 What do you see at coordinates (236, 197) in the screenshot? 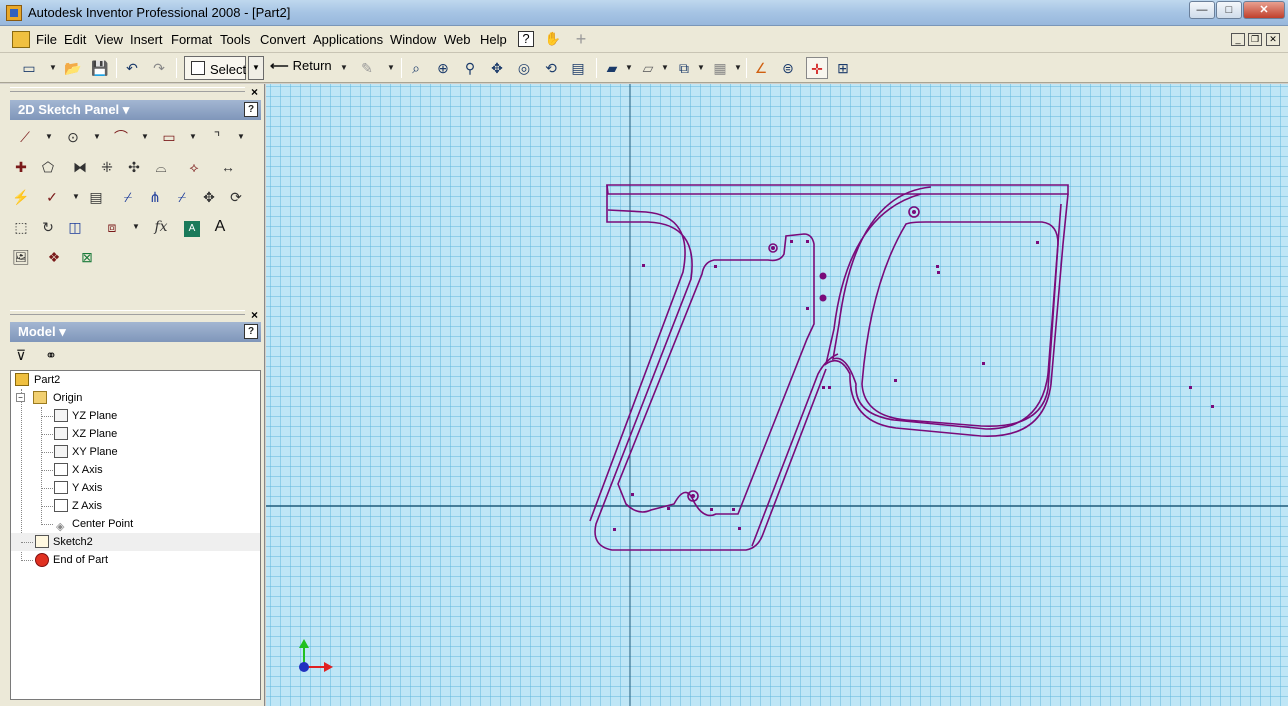
I see `rotate-sketch-icon: ⟳` at bounding box center [236, 197].